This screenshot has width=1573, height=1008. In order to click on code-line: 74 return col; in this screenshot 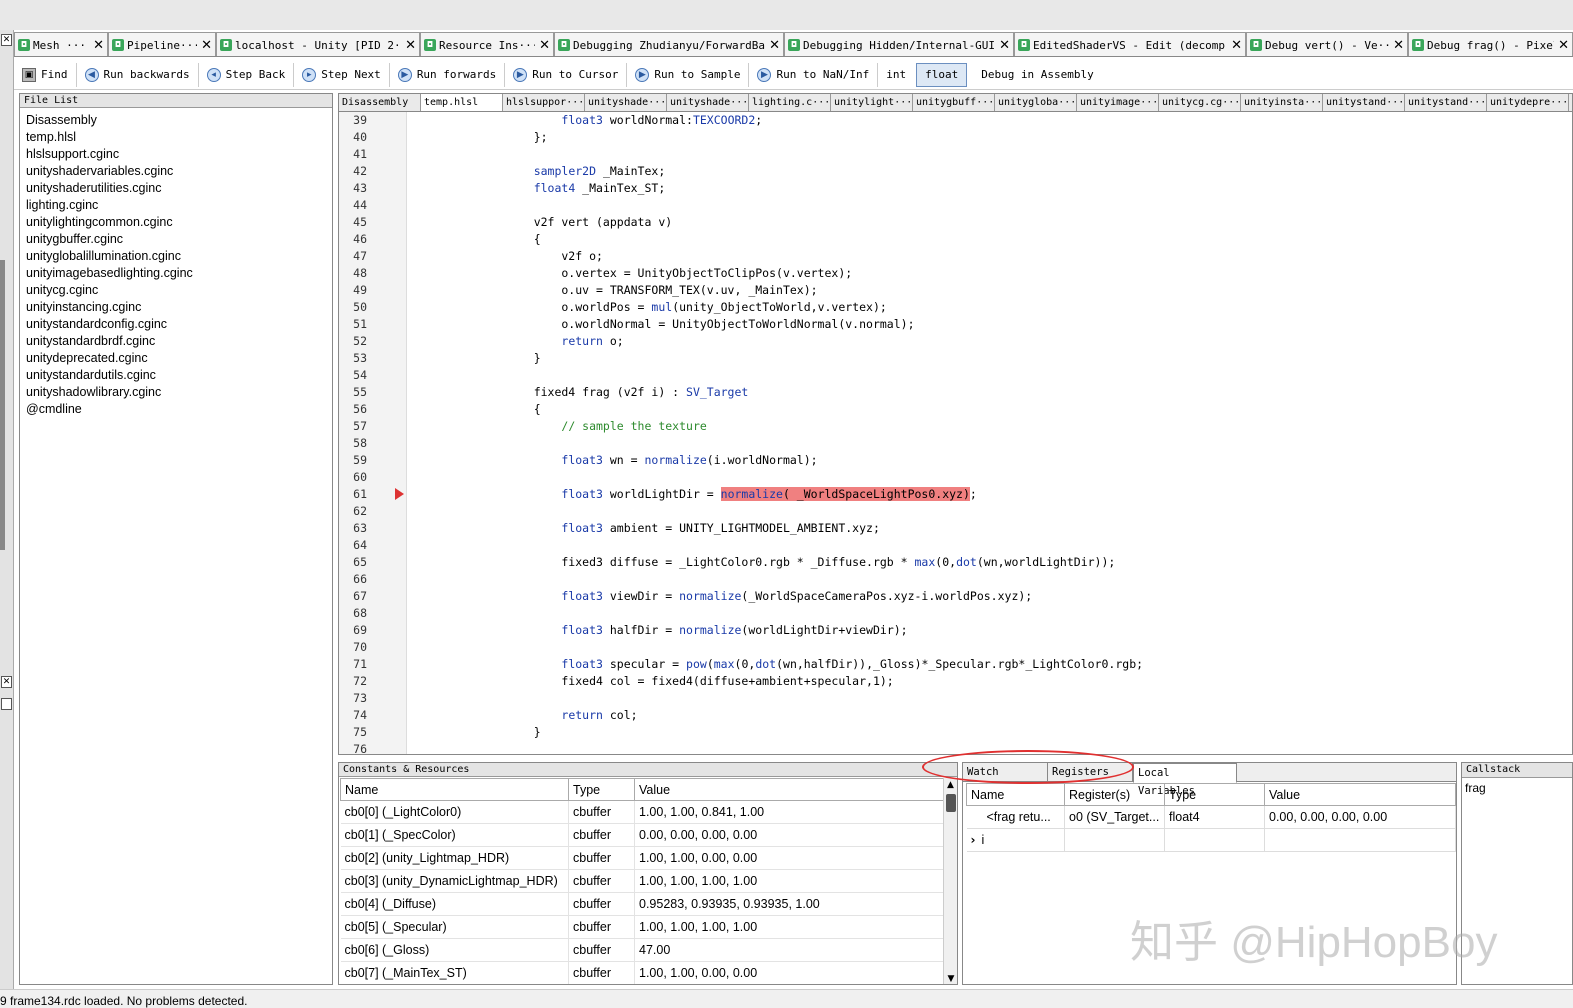, I will do `click(955, 715)`.